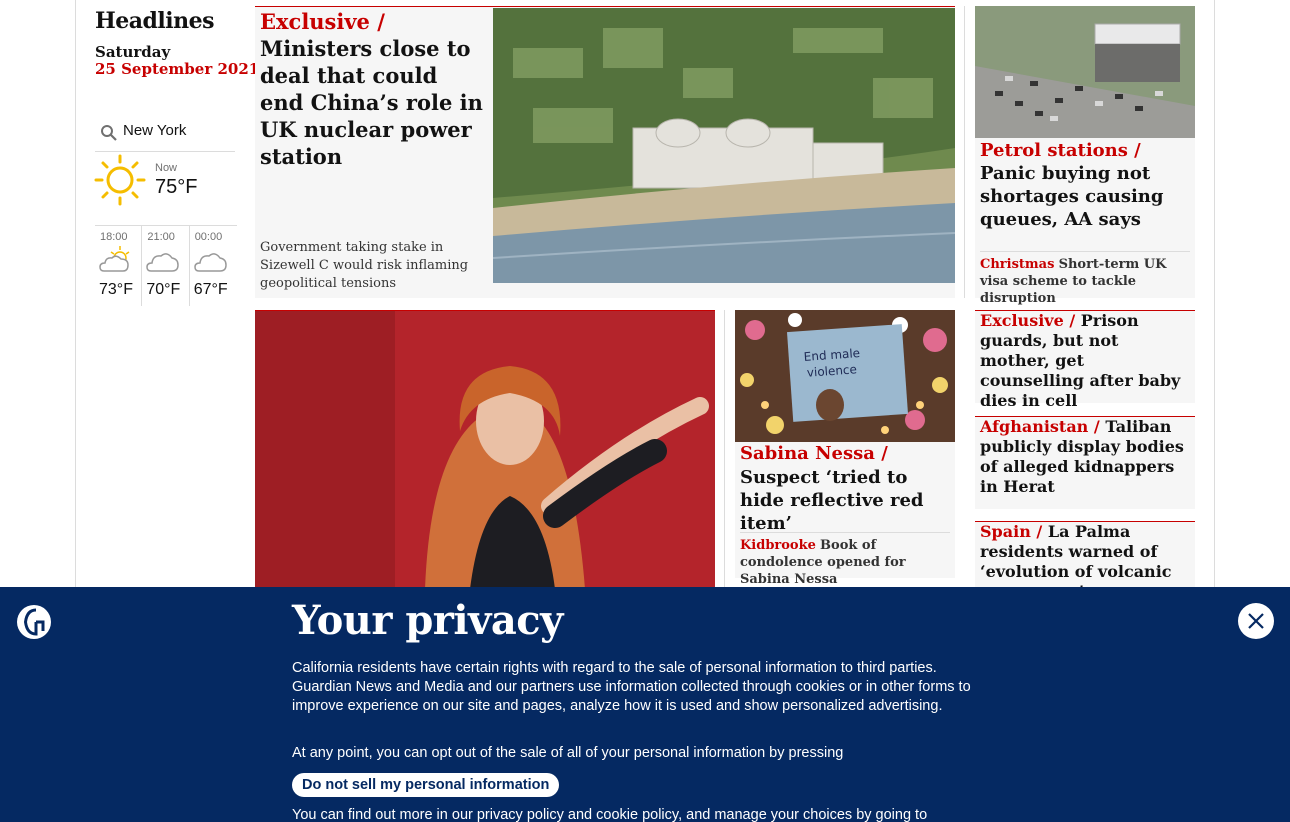  What do you see at coordinates (155, 21) in the screenshot?
I see `section-title: Headlines` at bounding box center [155, 21].